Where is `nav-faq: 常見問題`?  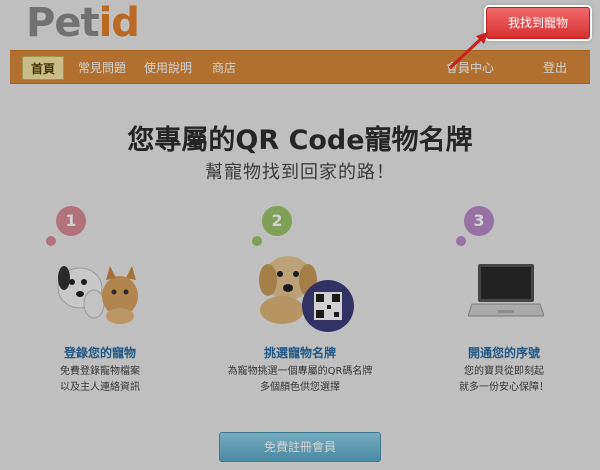 nav-faq: 常見問題 is located at coordinates (102, 68).